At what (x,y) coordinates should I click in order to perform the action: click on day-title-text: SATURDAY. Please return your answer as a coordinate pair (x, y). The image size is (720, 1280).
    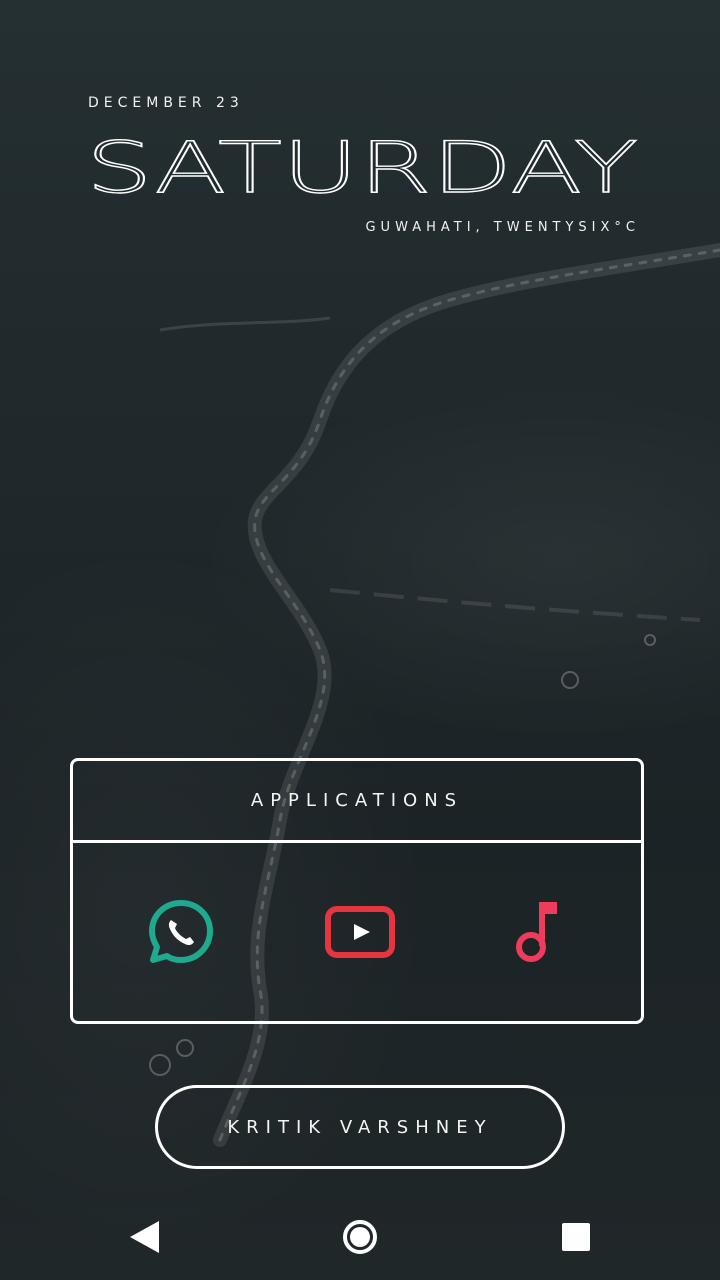
    Looking at the image, I should click on (362, 165).